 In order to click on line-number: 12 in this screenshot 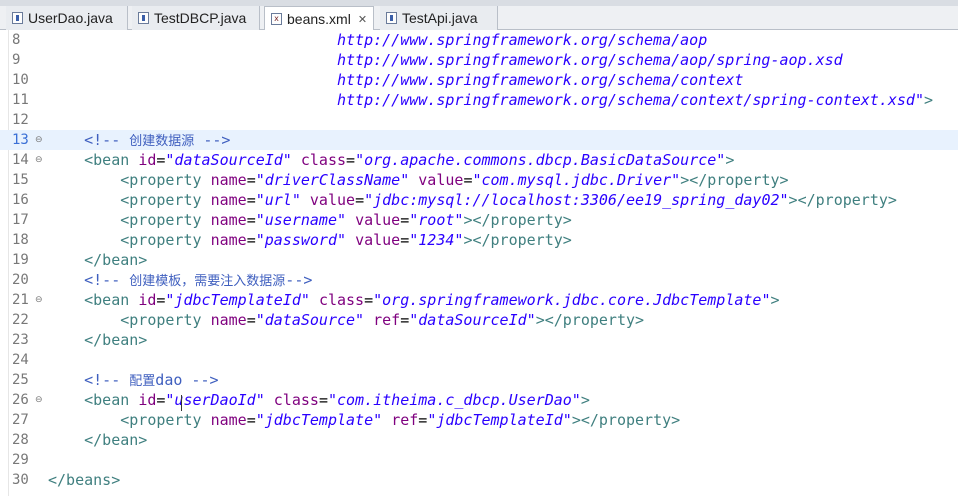, I will do `click(20, 120)`.